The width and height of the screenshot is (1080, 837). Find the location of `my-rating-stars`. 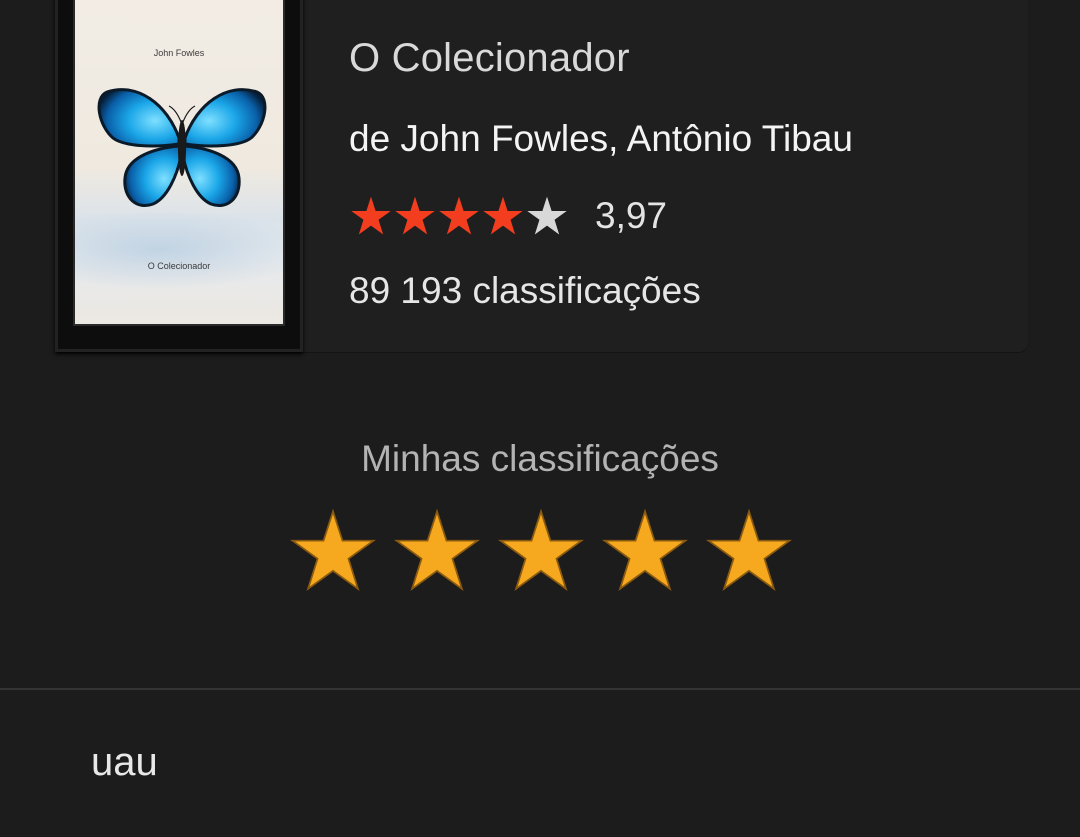

my-rating-stars is located at coordinates (541, 551).